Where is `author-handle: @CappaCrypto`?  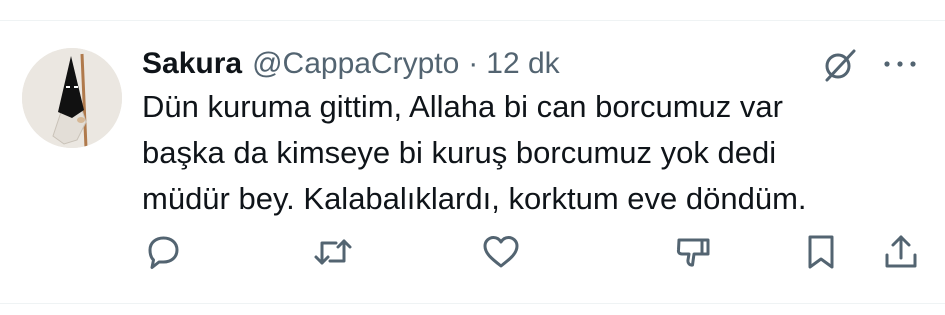 author-handle: @CappaCrypto is located at coordinates (355, 64).